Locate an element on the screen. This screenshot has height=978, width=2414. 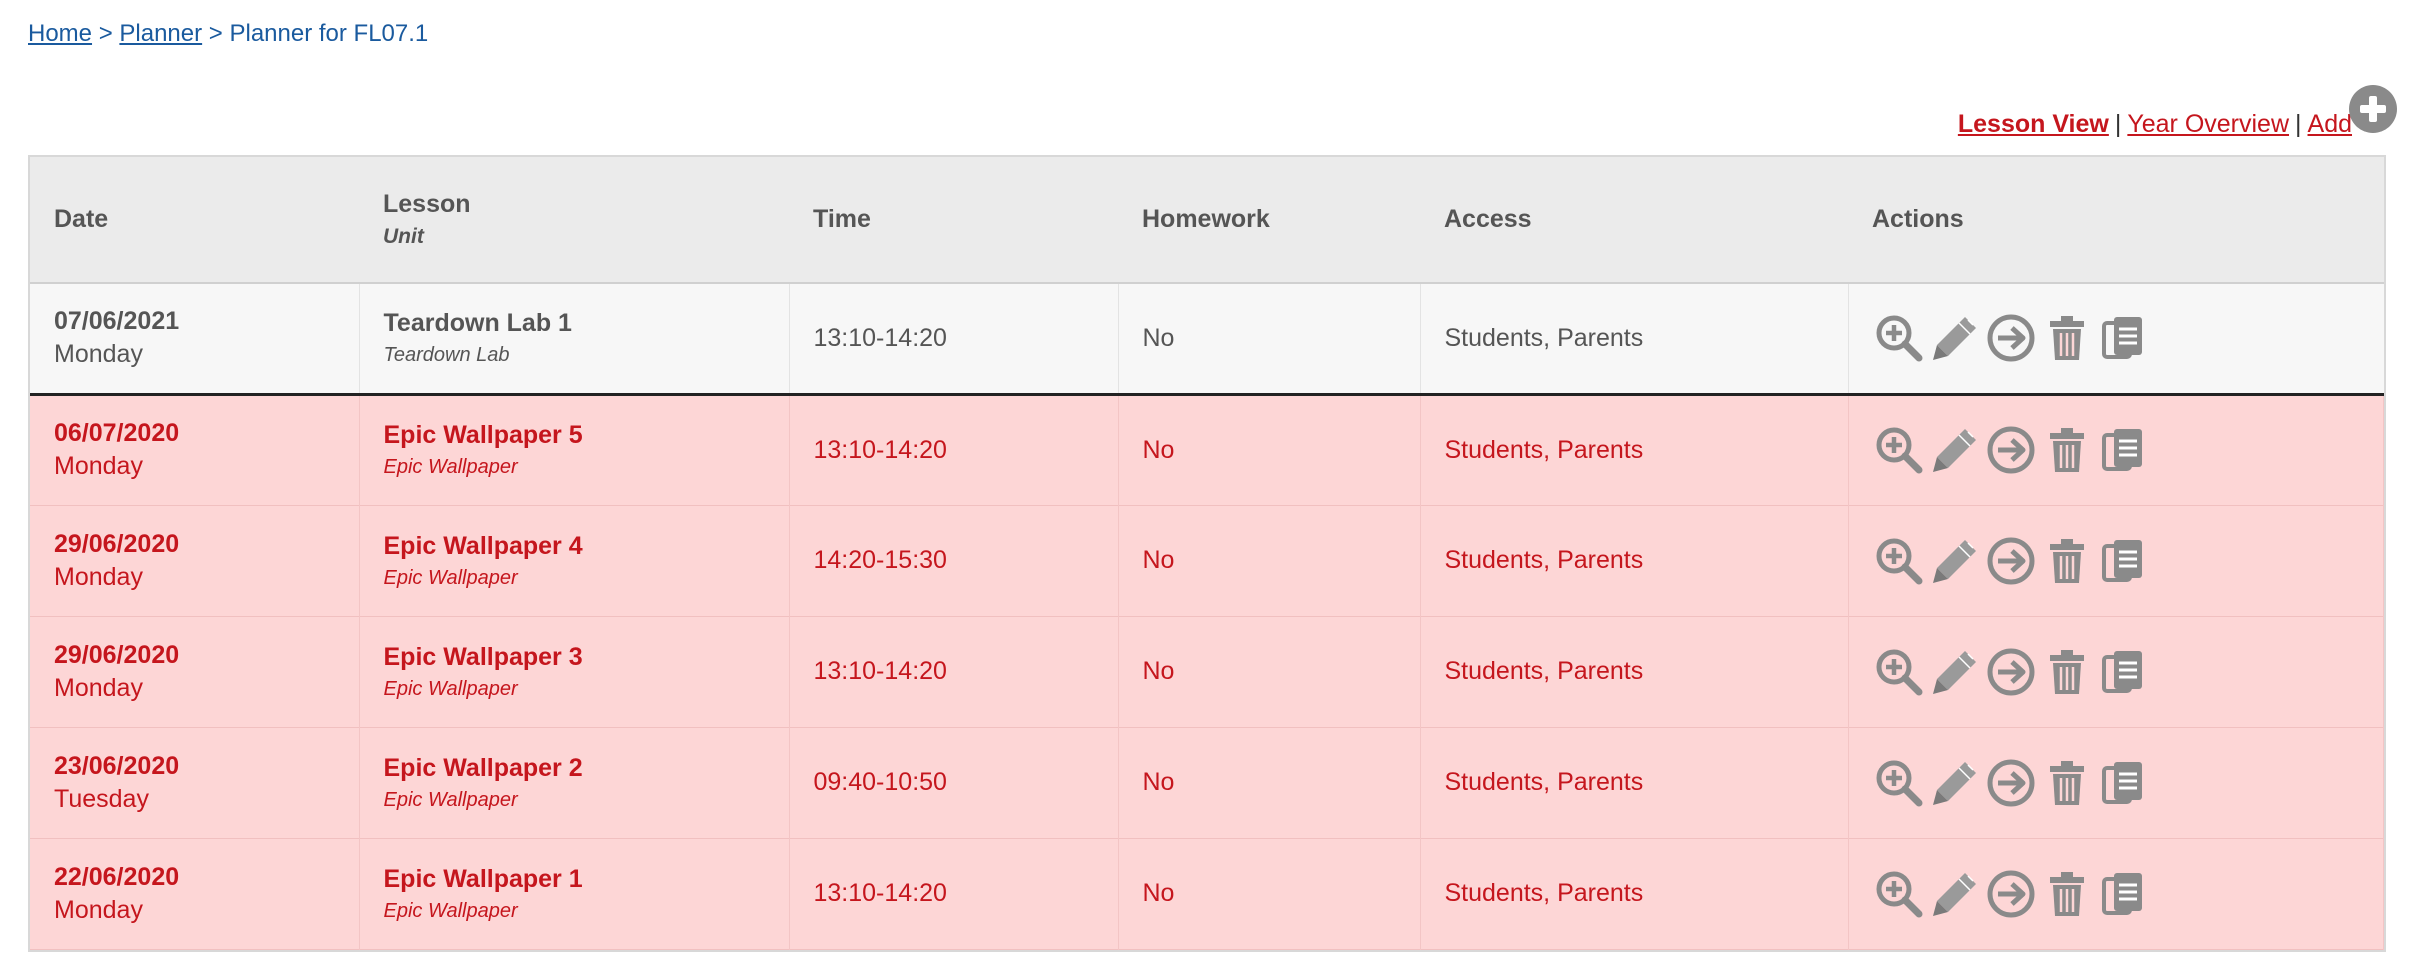
lesson-name: Epic Wallpaper 1 is located at coordinates (483, 878).